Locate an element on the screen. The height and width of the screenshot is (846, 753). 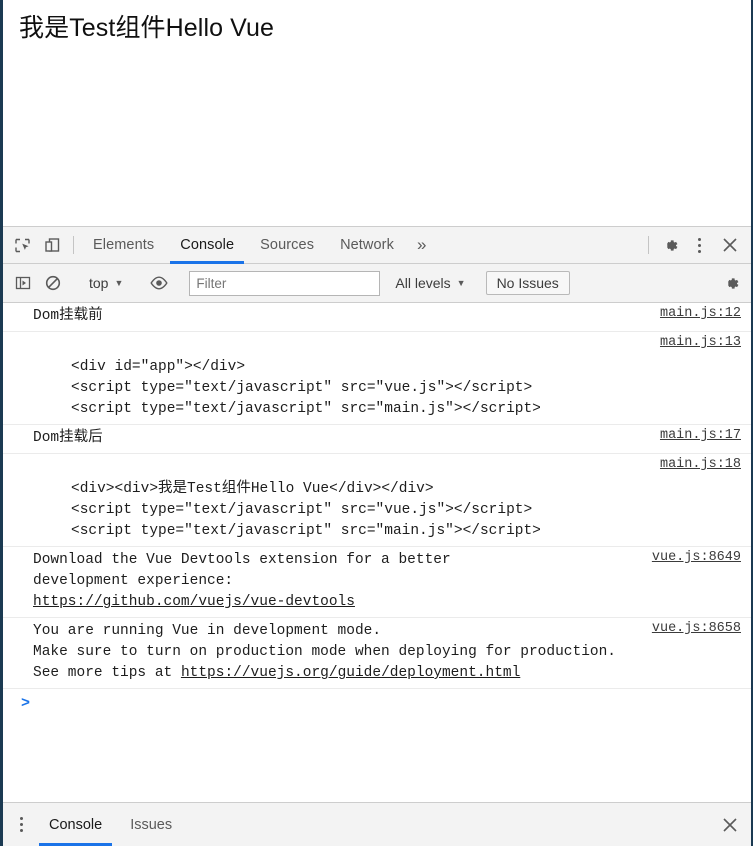
tab-network-label: Network is located at coordinates (367, 245).